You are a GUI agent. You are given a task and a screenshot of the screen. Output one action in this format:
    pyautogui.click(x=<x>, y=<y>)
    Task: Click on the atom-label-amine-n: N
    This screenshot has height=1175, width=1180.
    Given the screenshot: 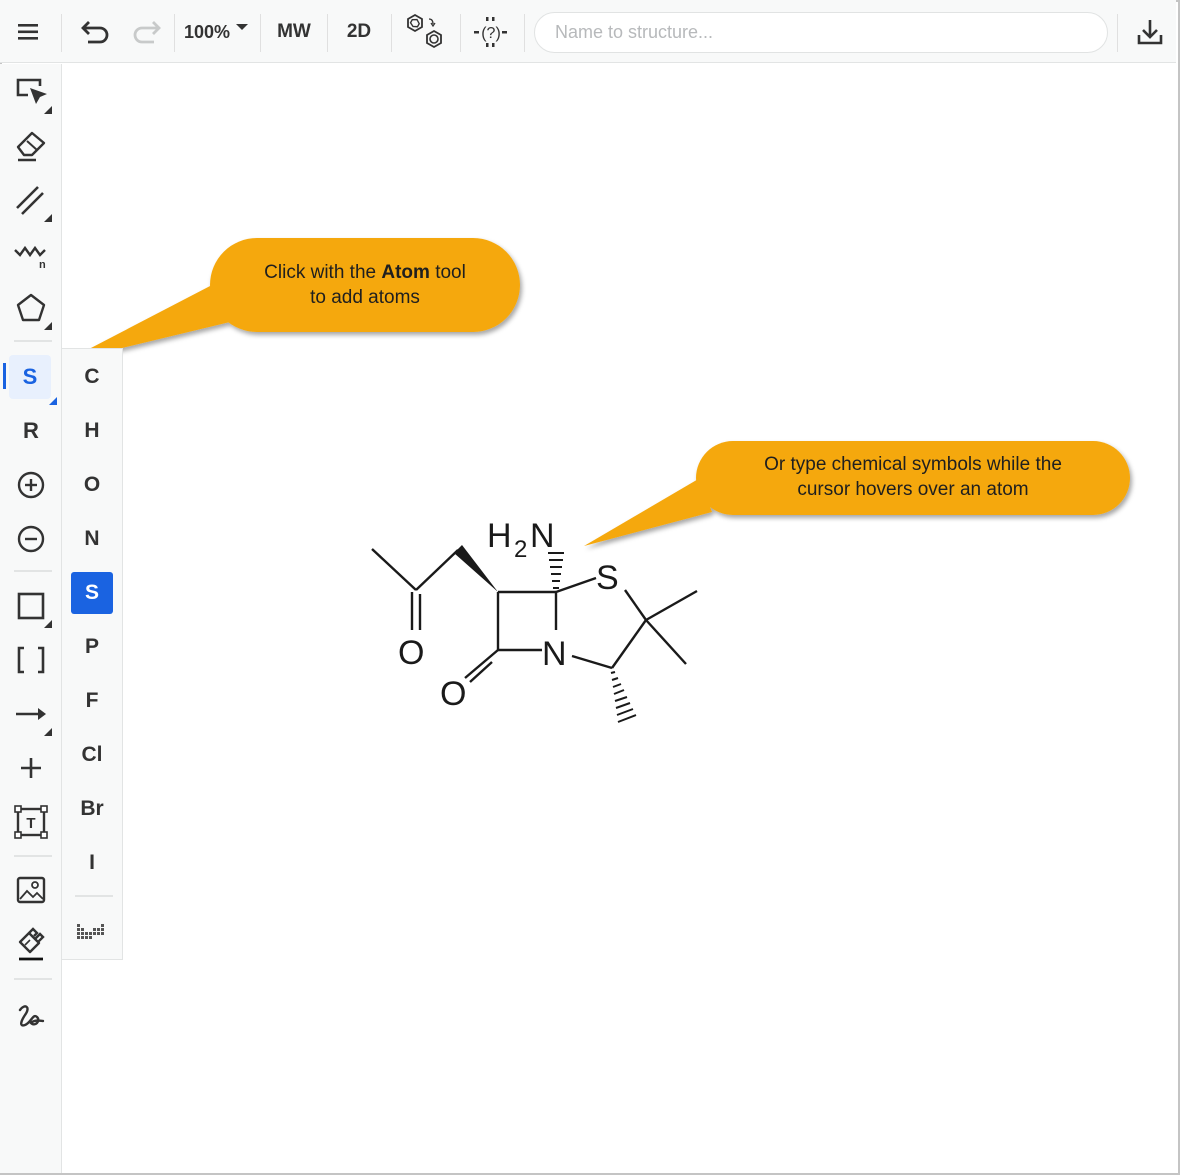 What is the action you would take?
    pyautogui.click(x=542, y=536)
    